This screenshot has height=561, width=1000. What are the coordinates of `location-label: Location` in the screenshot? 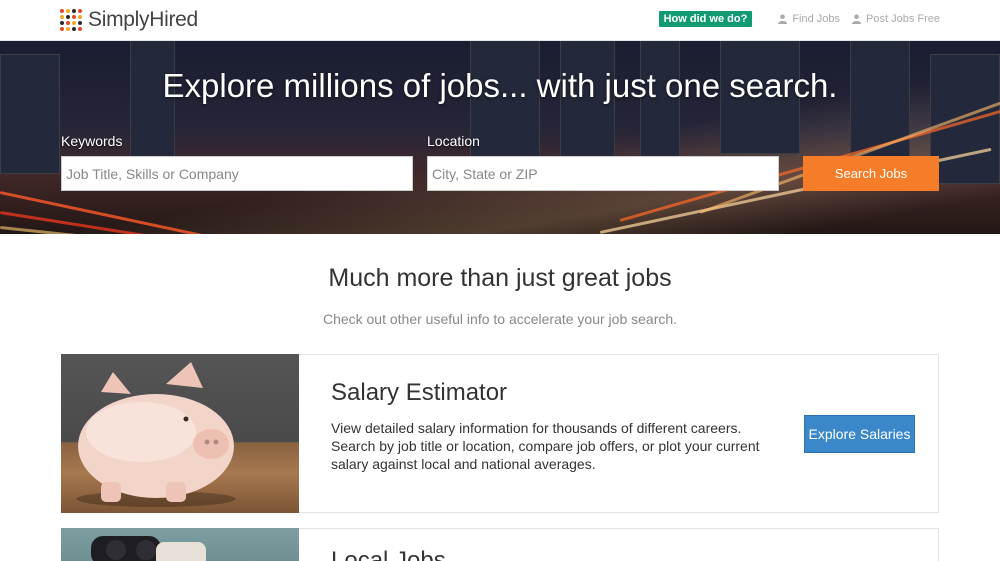 It's located at (453, 141).